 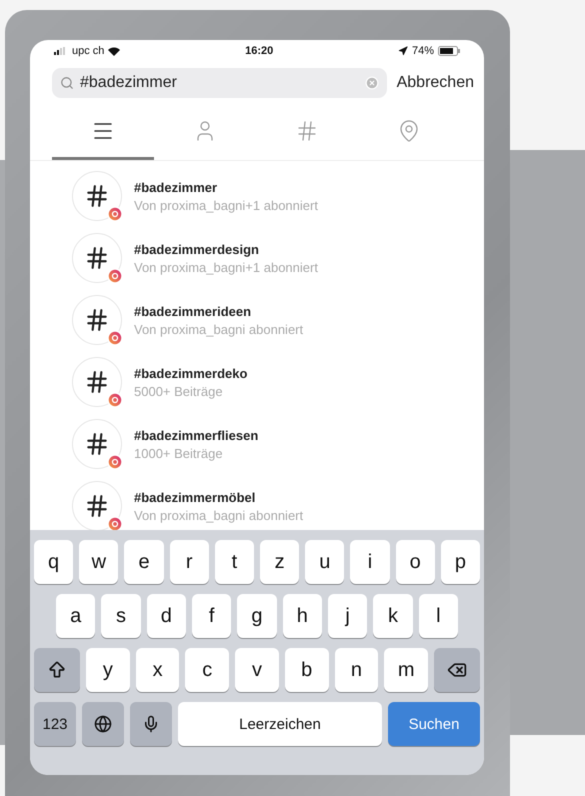 I want to click on letter-key: j, so click(x=348, y=616).